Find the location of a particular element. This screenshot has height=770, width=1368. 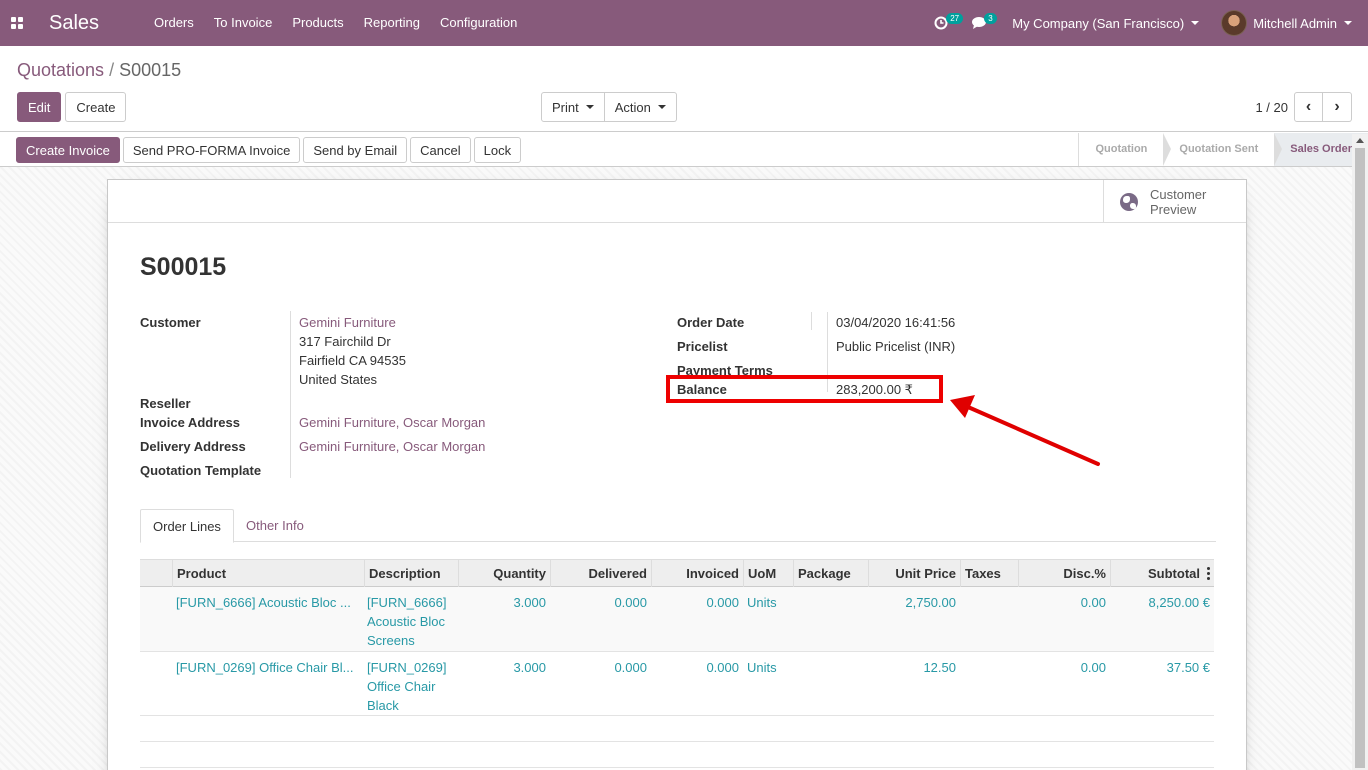

pager-next-button: › is located at coordinates (1337, 107).